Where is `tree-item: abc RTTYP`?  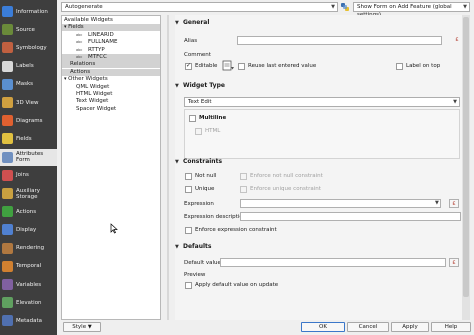 tree-item: abc RTTYP is located at coordinates (111, 50).